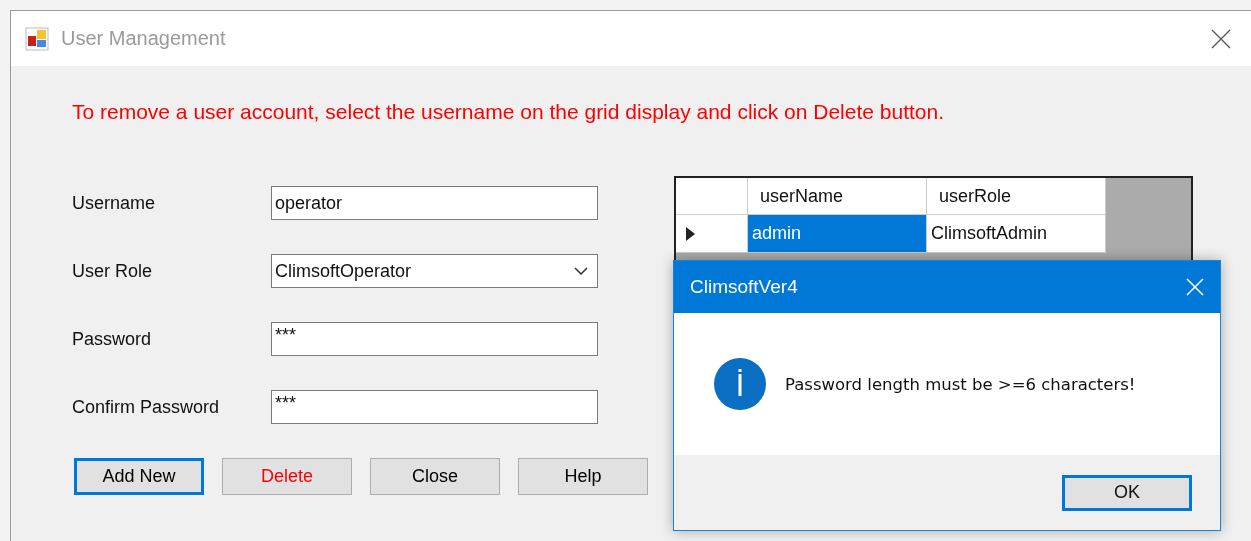  What do you see at coordinates (1127, 492) in the screenshot?
I see `ok-button: OK` at bounding box center [1127, 492].